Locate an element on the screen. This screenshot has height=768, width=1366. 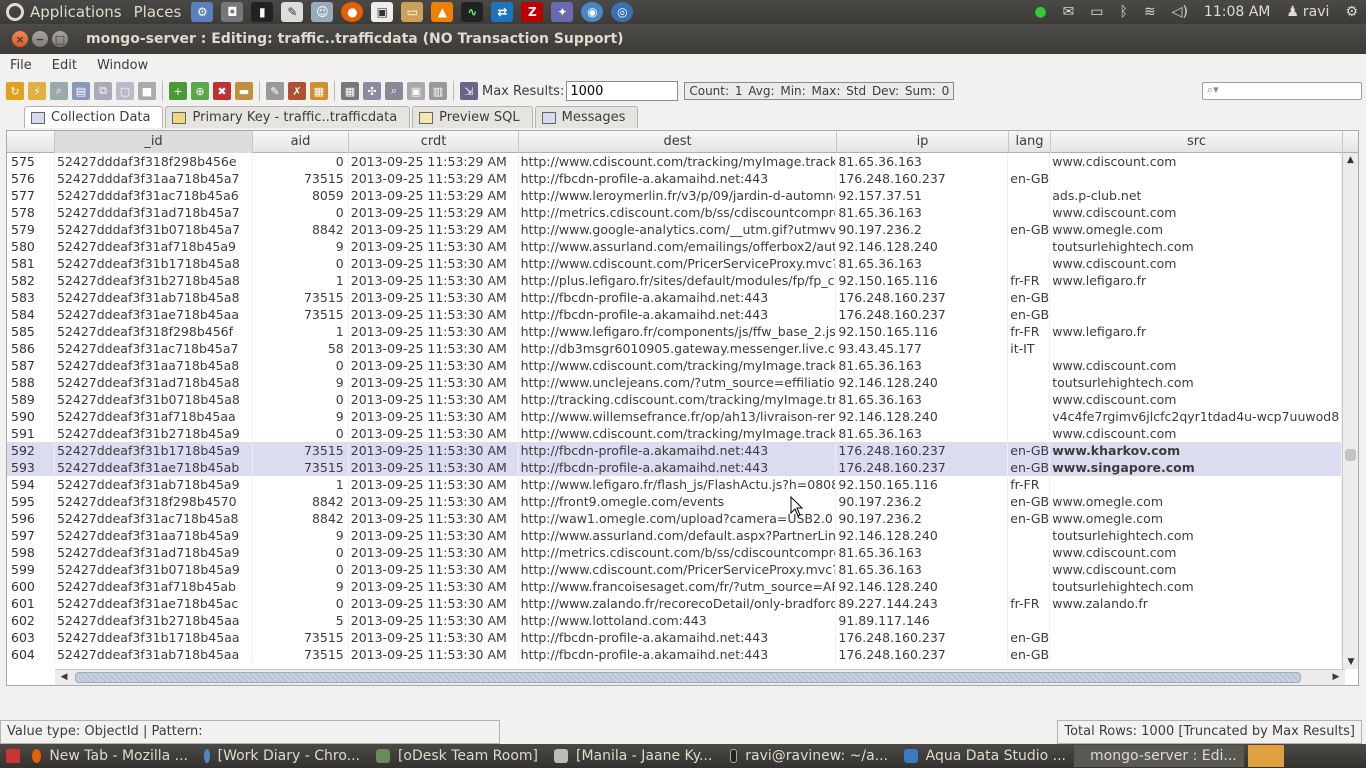
vertical-scrollbar: ▲ ▼ is located at coordinates (1350, 411).